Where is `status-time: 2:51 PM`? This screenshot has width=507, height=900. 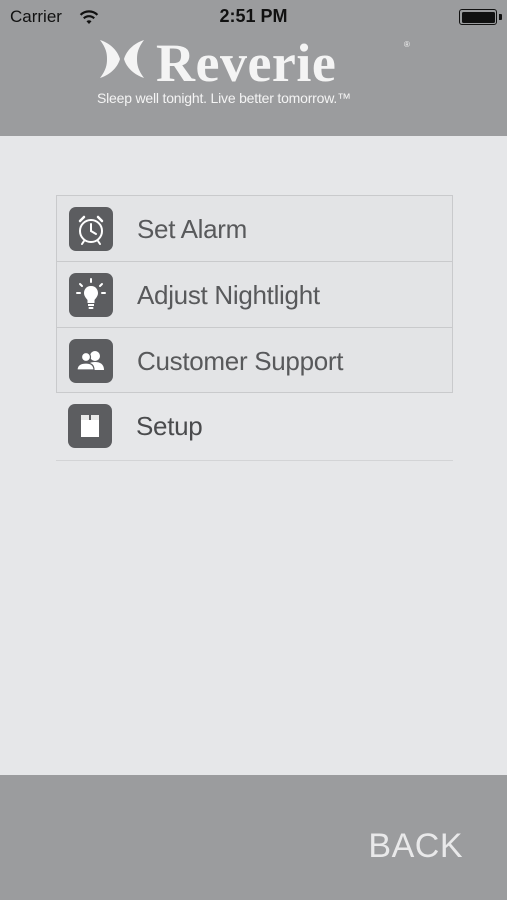 status-time: 2:51 PM is located at coordinates (253, 16).